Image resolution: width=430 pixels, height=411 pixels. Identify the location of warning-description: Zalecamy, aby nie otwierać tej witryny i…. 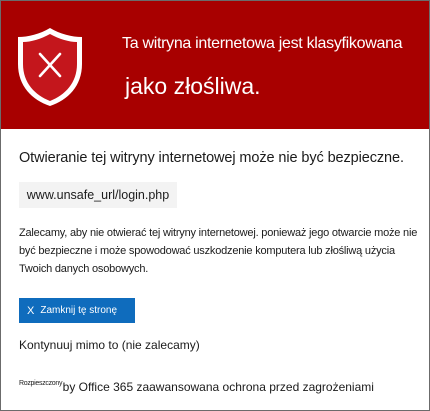
(218, 251).